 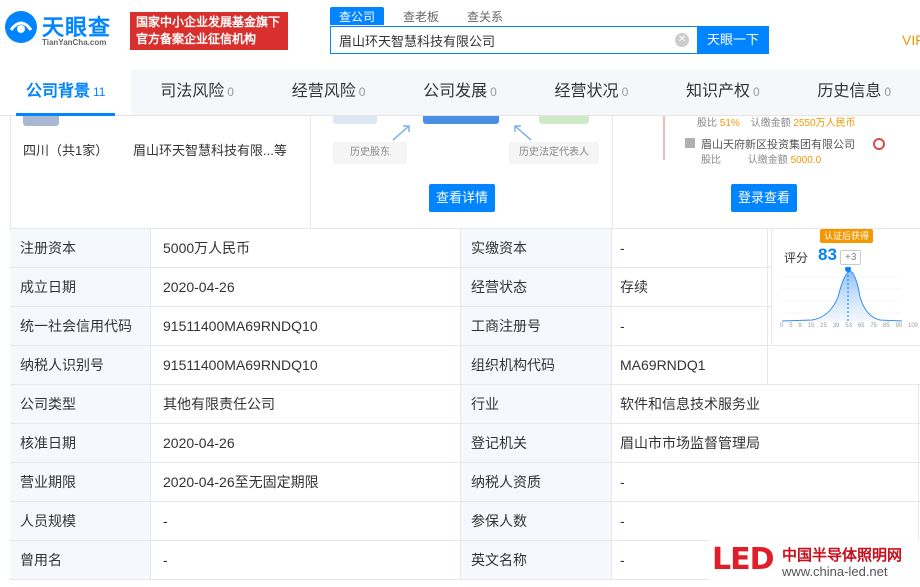 What do you see at coordinates (842, 294) in the screenshot?
I see `score-distribution-chart` at bounding box center [842, 294].